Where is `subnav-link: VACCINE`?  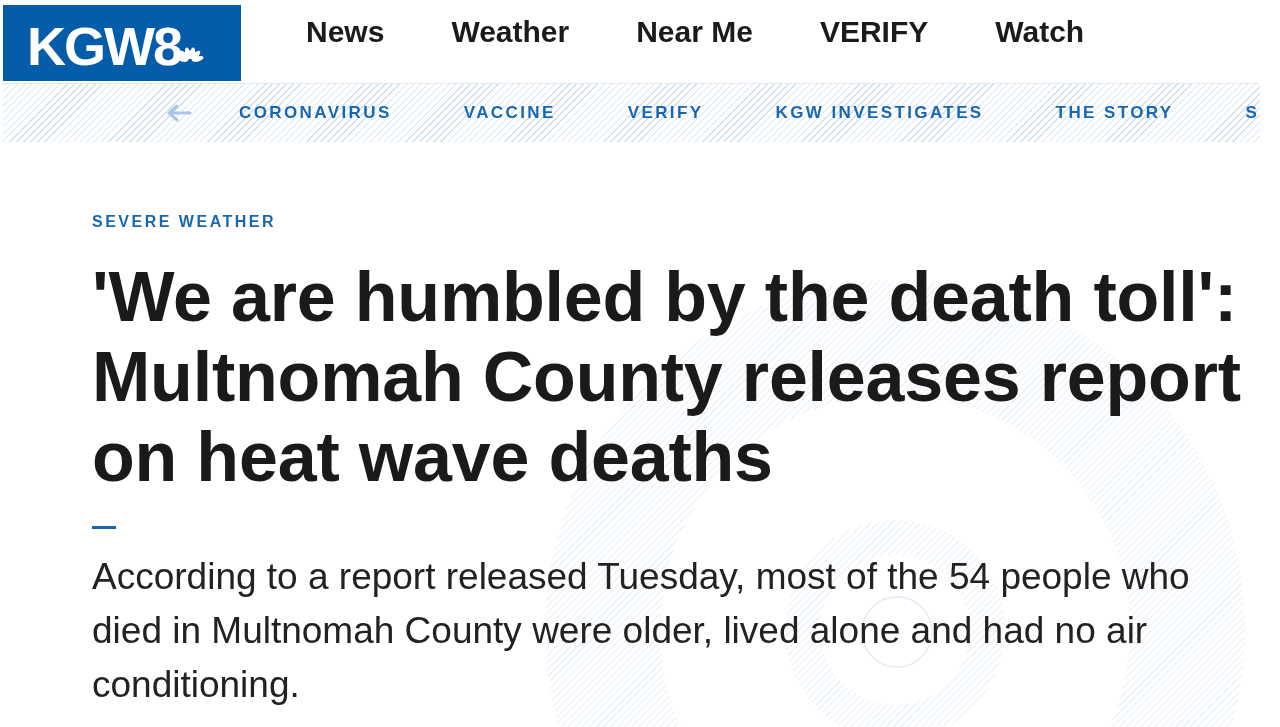 subnav-link: VACCINE is located at coordinates (509, 113).